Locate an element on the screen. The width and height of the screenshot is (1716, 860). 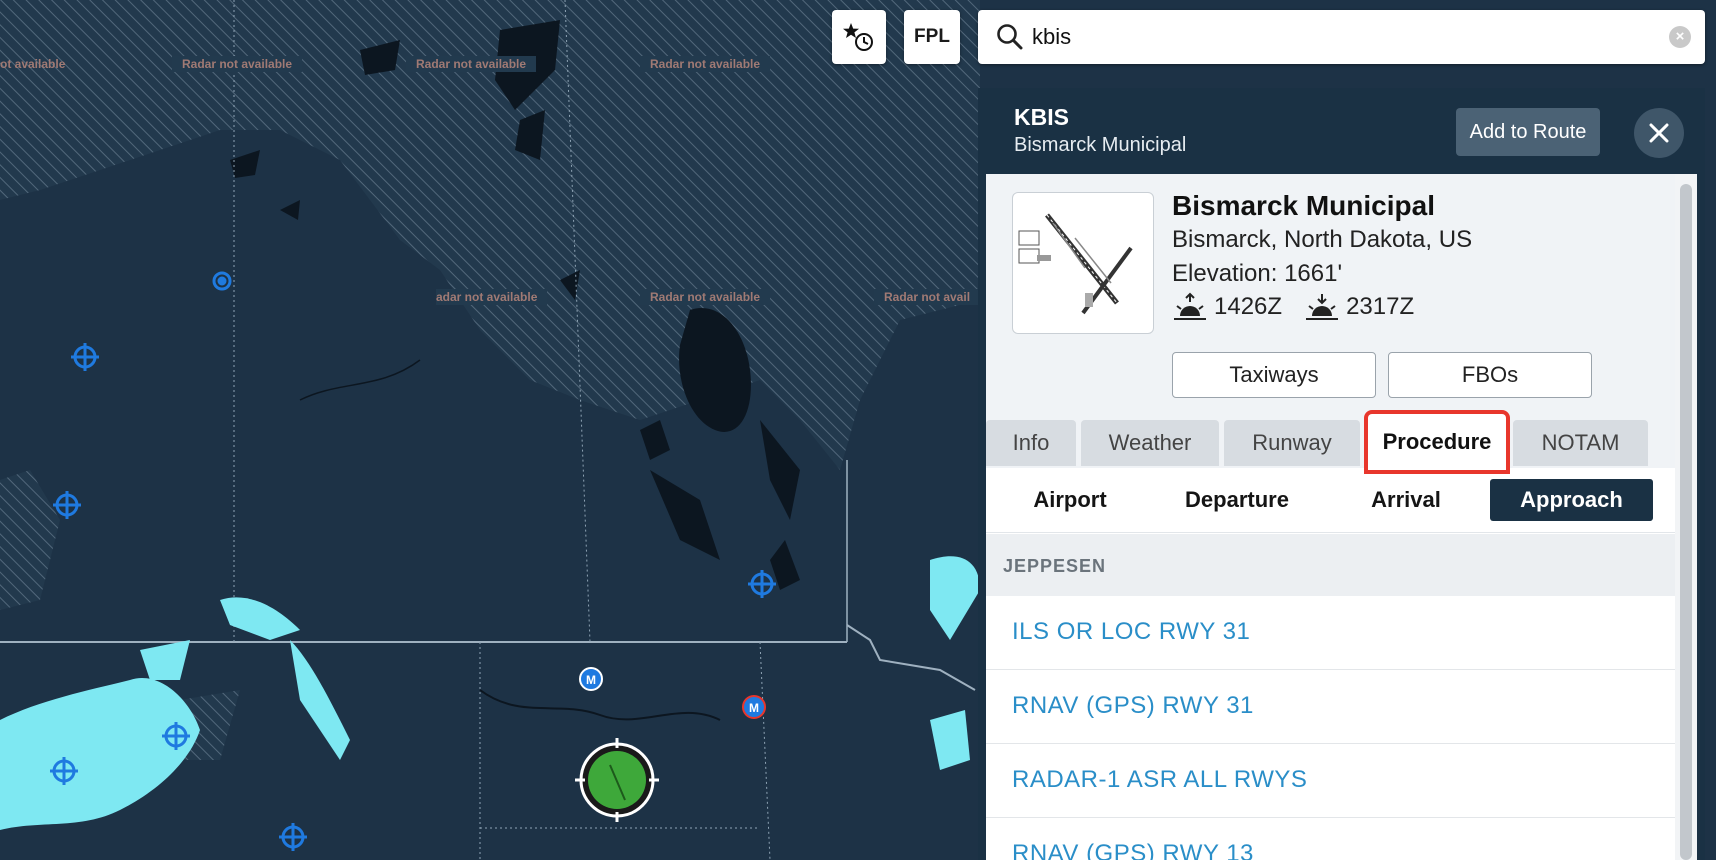
tab-info: Info is located at coordinates (1031, 443).